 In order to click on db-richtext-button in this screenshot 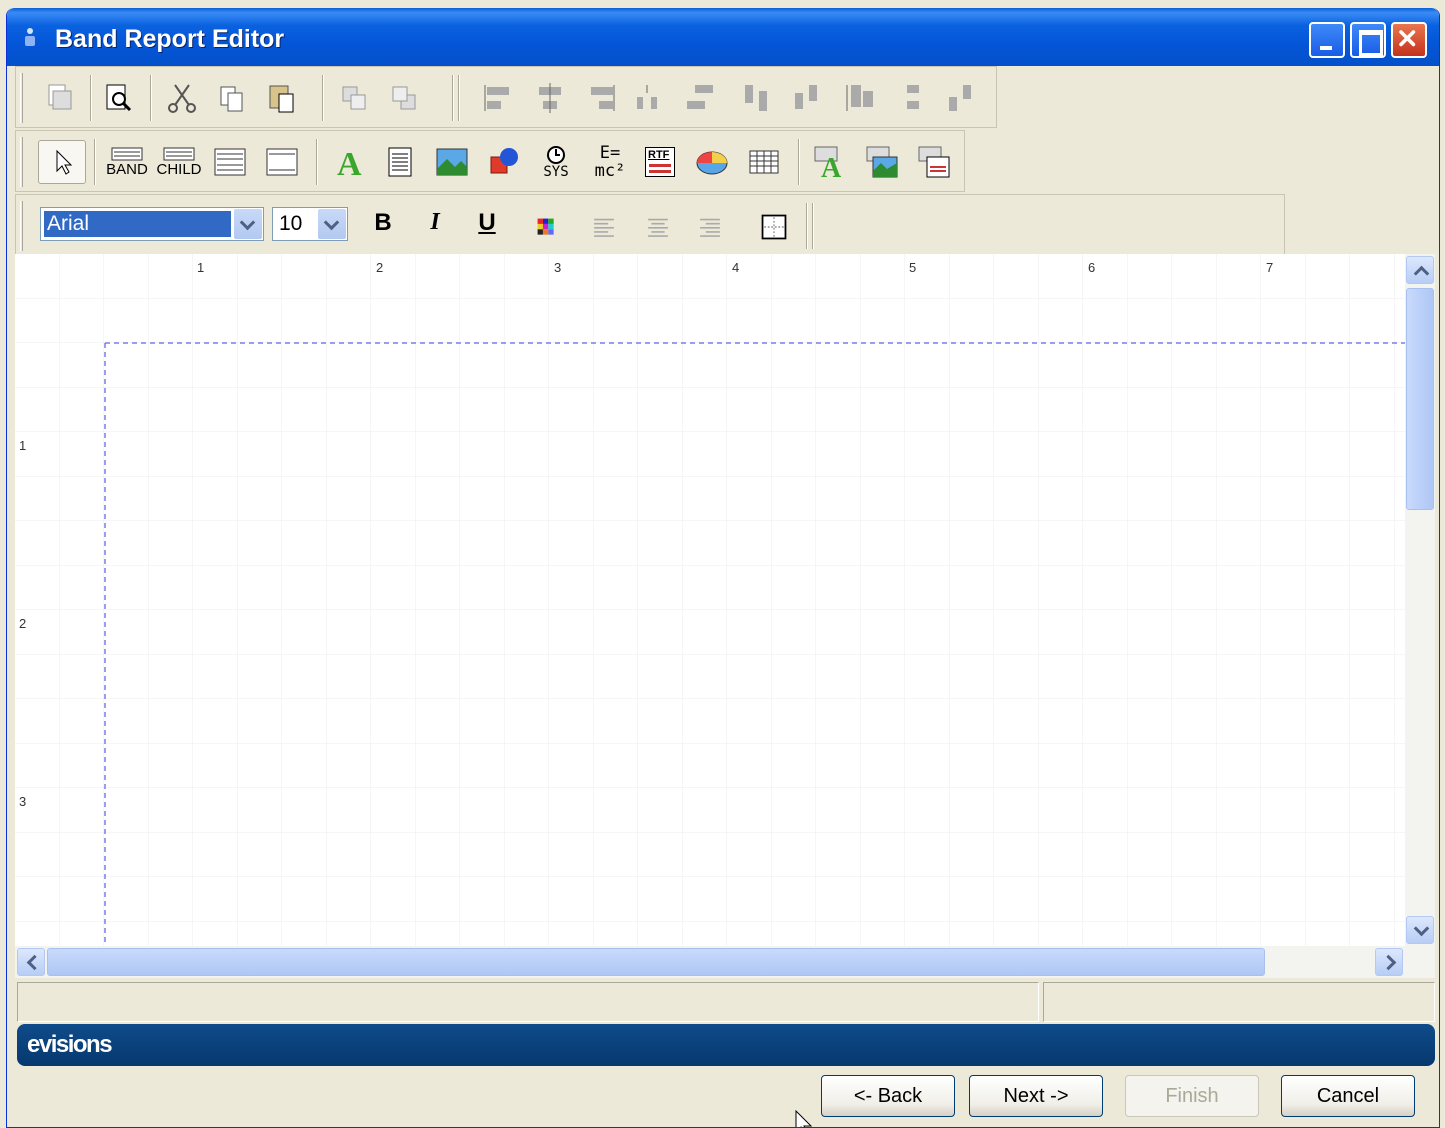, I will do `click(934, 162)`.